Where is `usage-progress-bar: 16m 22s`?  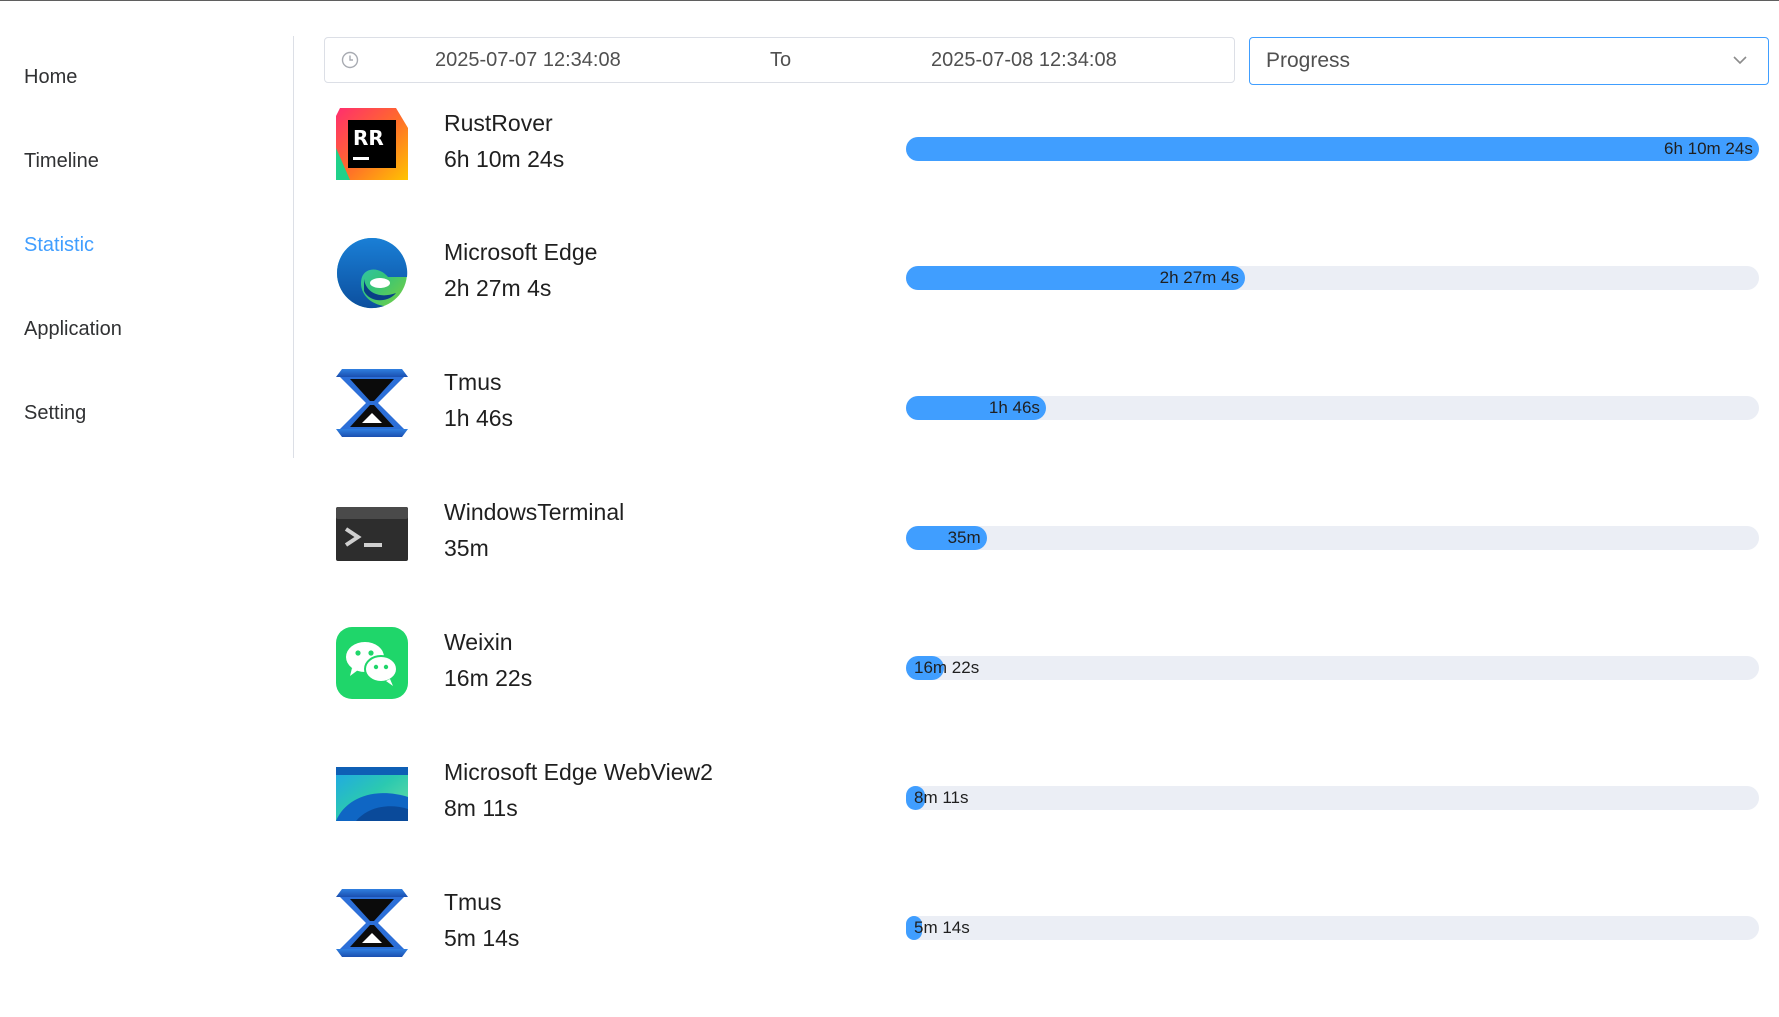
usage-progress-bar: 16m 22s is located at coordinates (1332, 668).